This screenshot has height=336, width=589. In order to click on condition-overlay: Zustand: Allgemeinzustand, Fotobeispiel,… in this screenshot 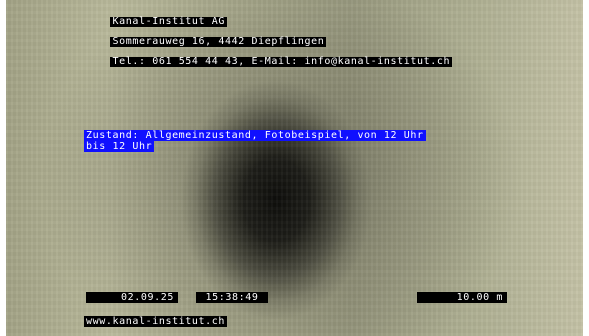, I will do `click(255, 141)`.